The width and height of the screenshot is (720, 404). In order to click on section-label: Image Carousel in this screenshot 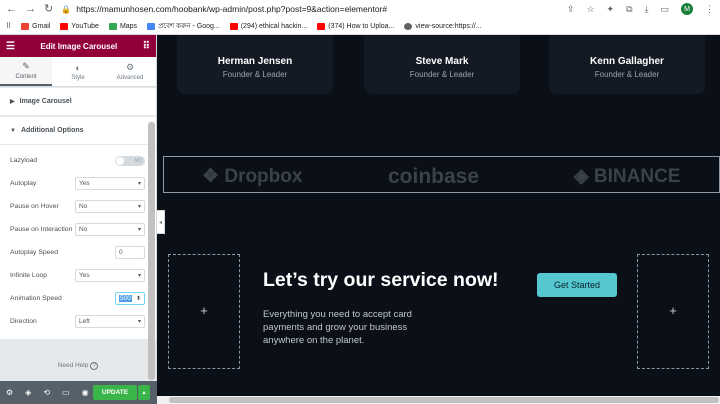, I will do `click(45, 101)`.